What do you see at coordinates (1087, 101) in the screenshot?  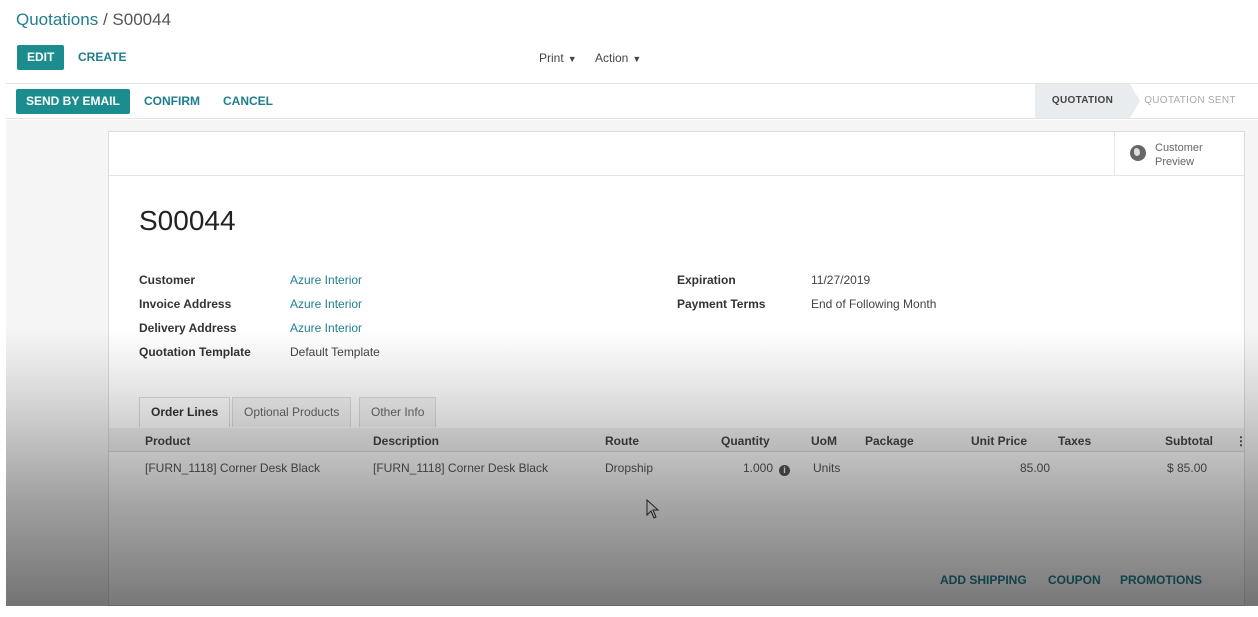 I see `stage-quotation: QUOTATION` at bounding box center [1087, 101].